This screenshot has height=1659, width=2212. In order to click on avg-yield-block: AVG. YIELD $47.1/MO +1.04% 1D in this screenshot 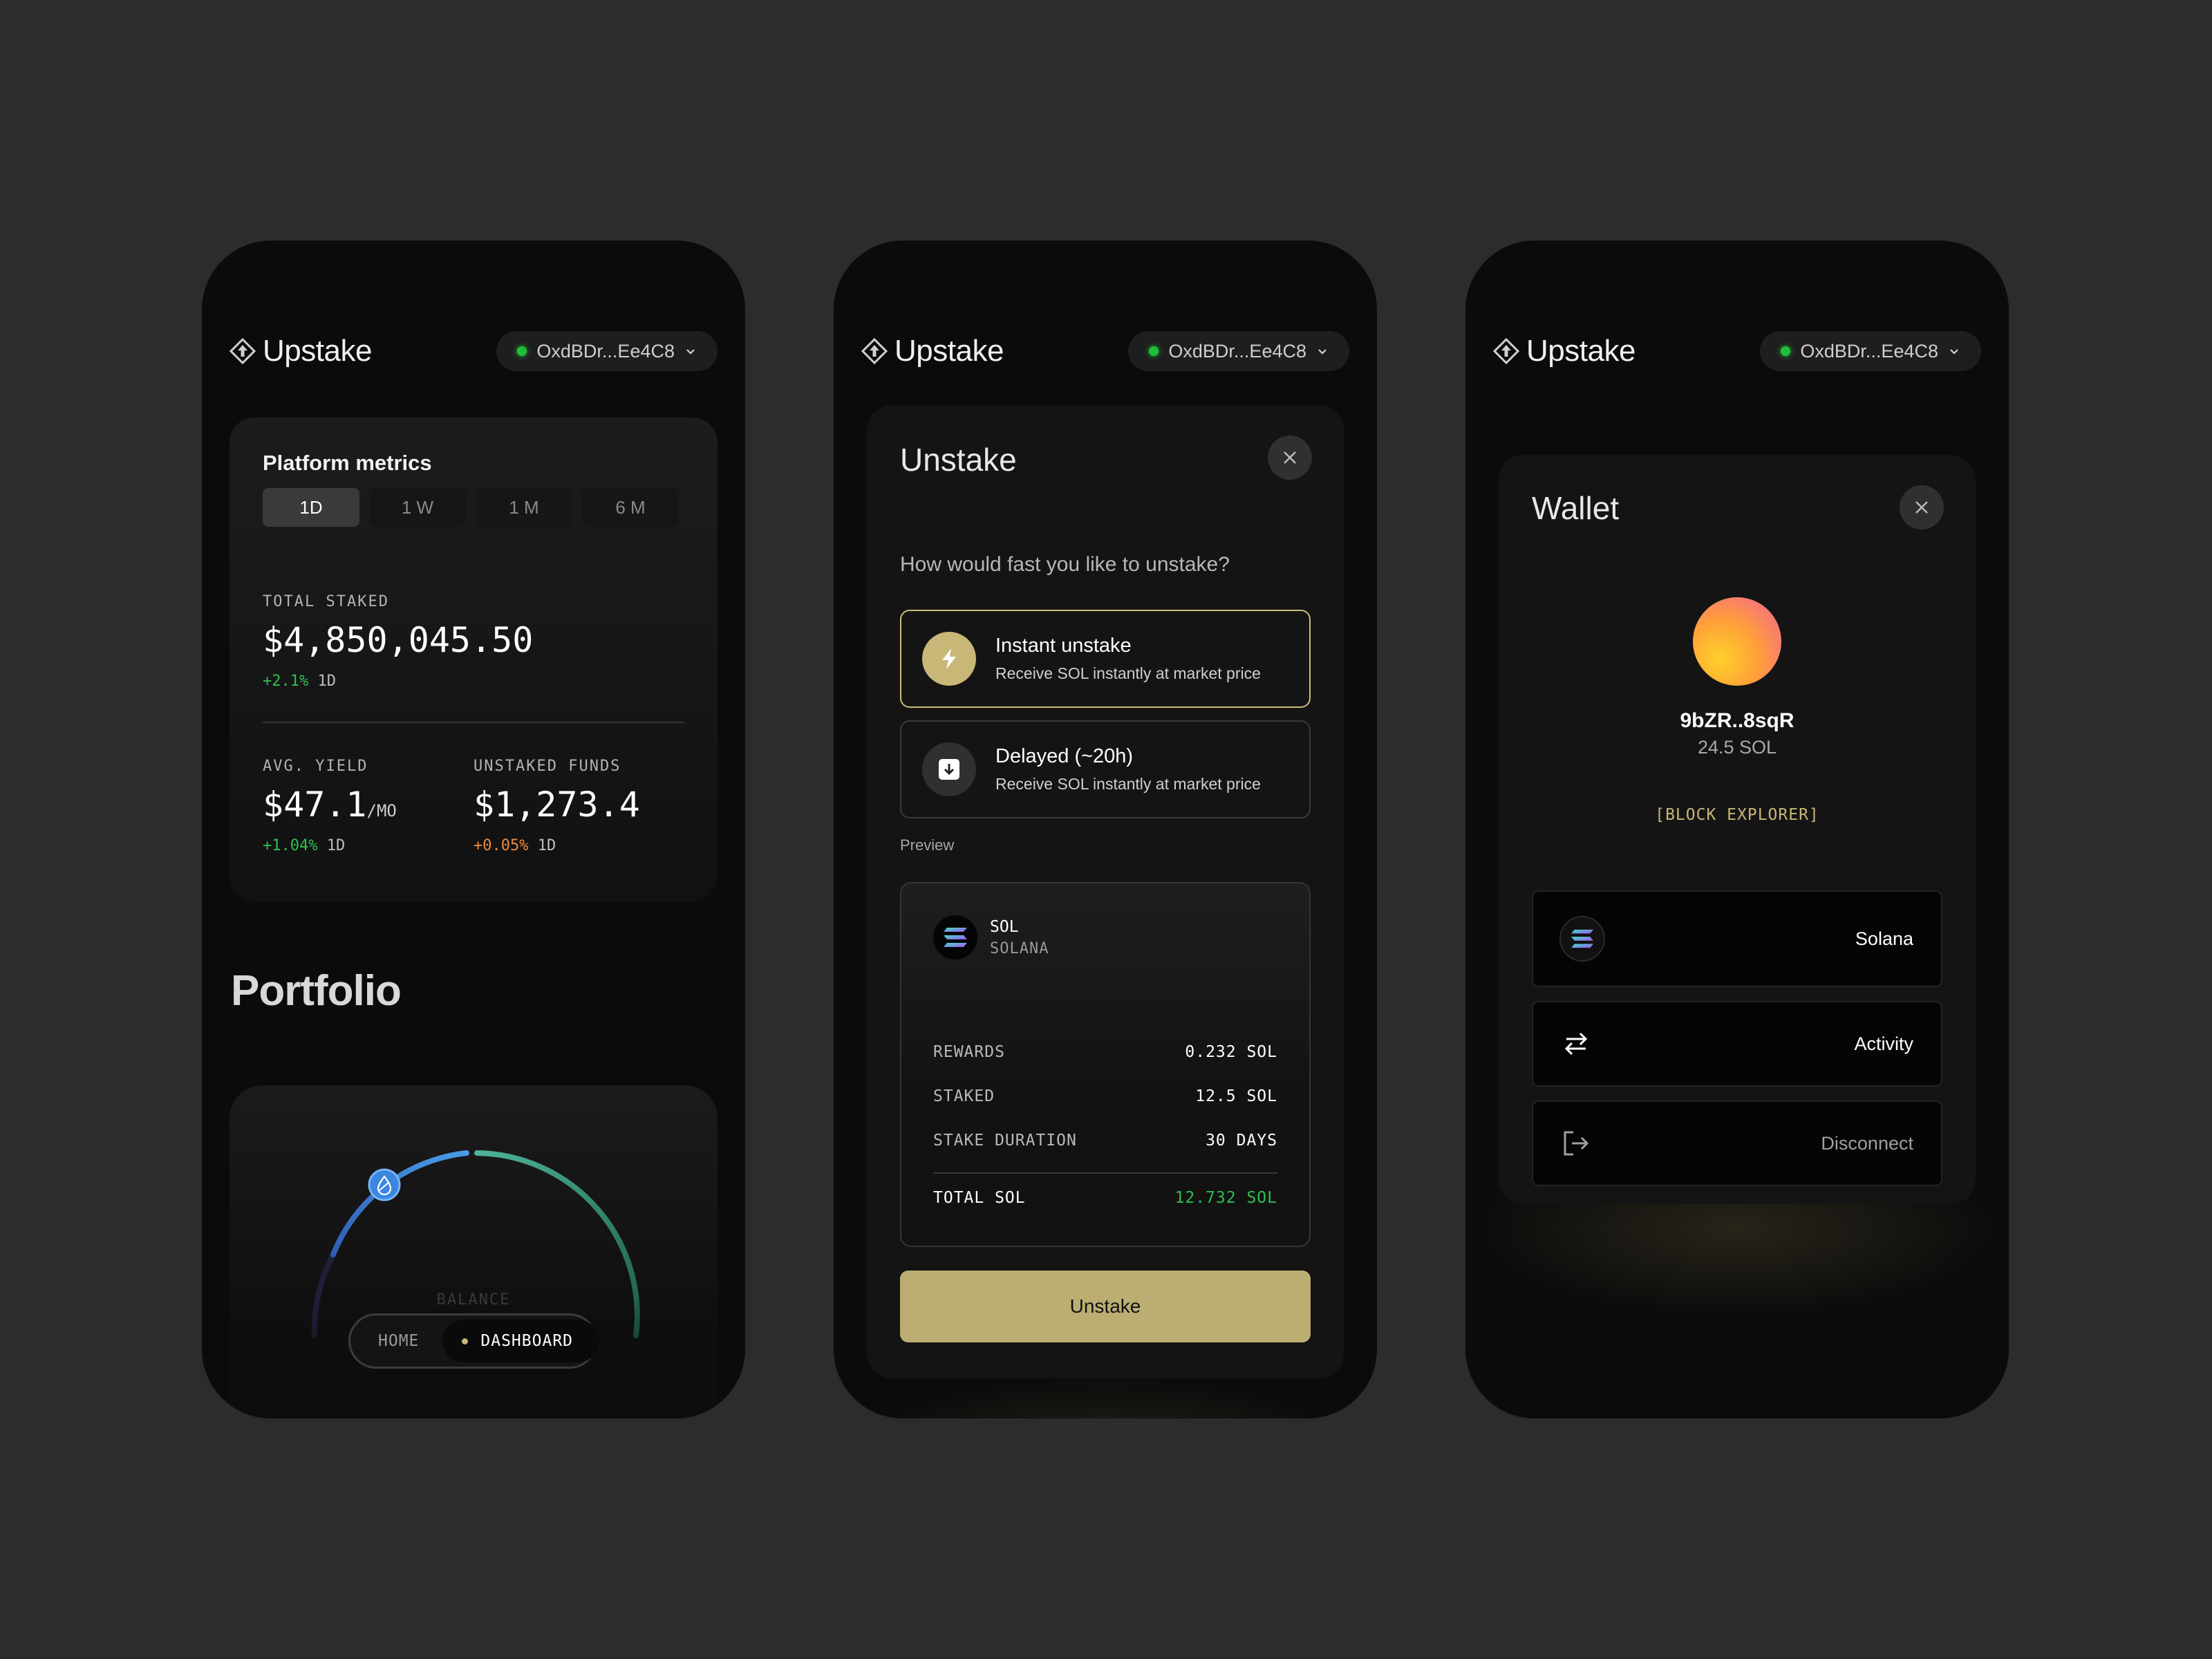, I will do `click(368, 806)`.